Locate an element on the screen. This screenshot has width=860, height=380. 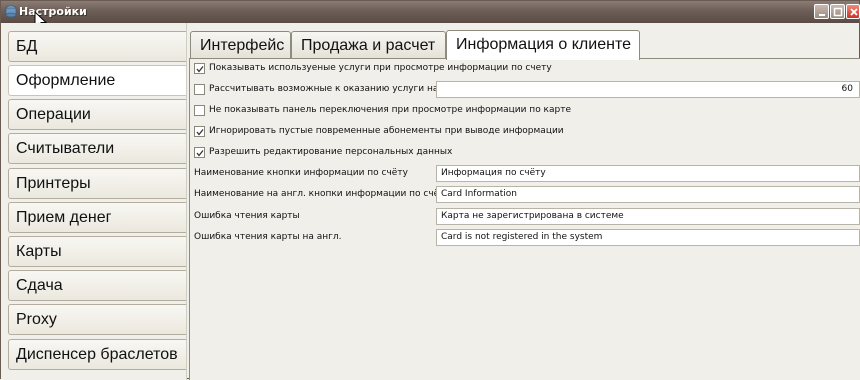
tab-sales-and-payment: Продажа и расчет is located at coordinates (368, 45).